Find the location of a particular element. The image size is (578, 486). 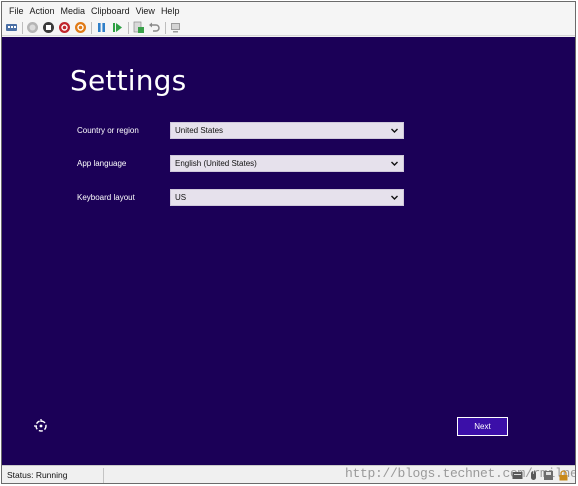

menu-view: View is located at coordinates (145, 11).